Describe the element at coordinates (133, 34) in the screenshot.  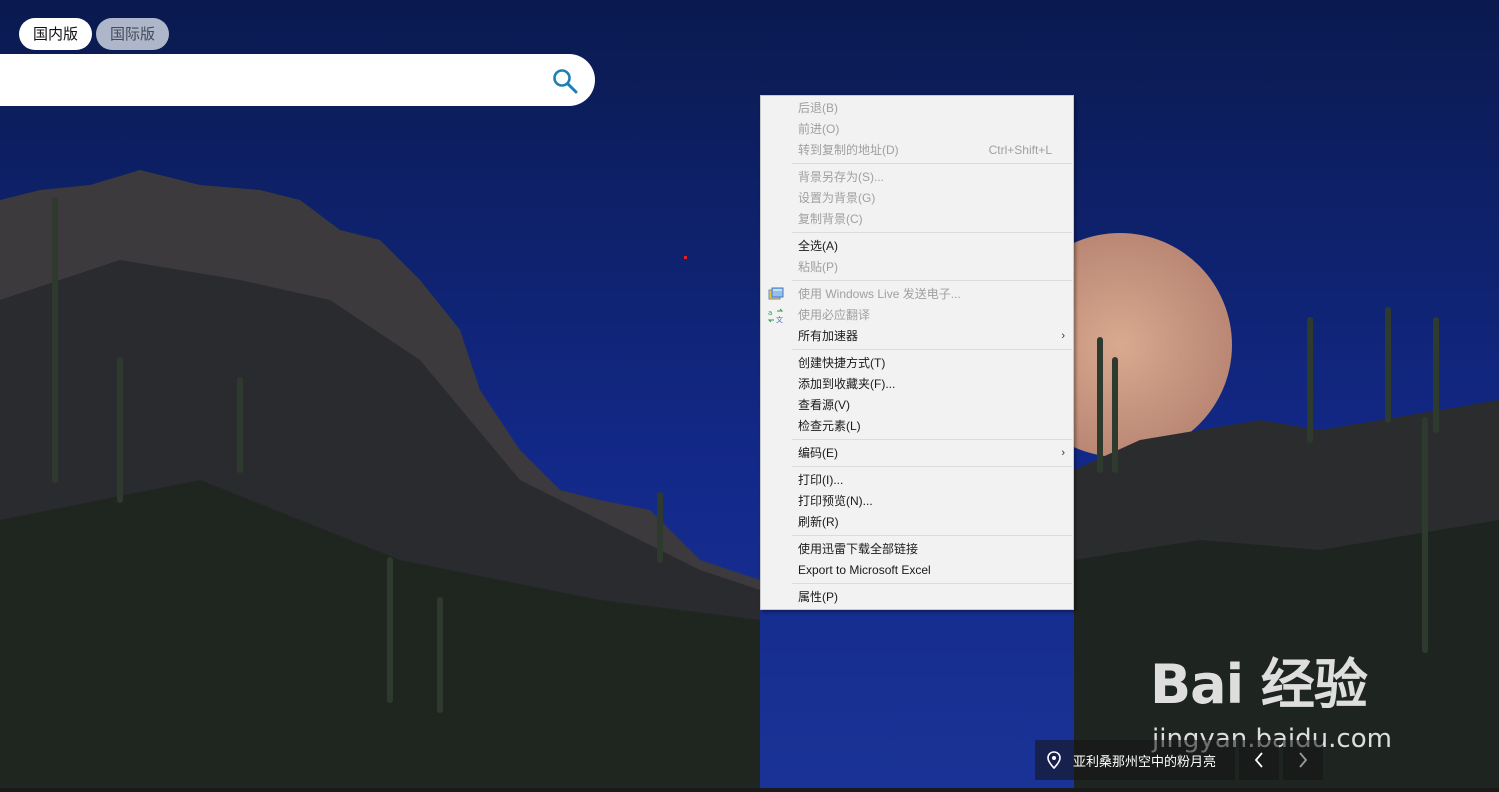
I see `tab-international: 国际版` at that location.